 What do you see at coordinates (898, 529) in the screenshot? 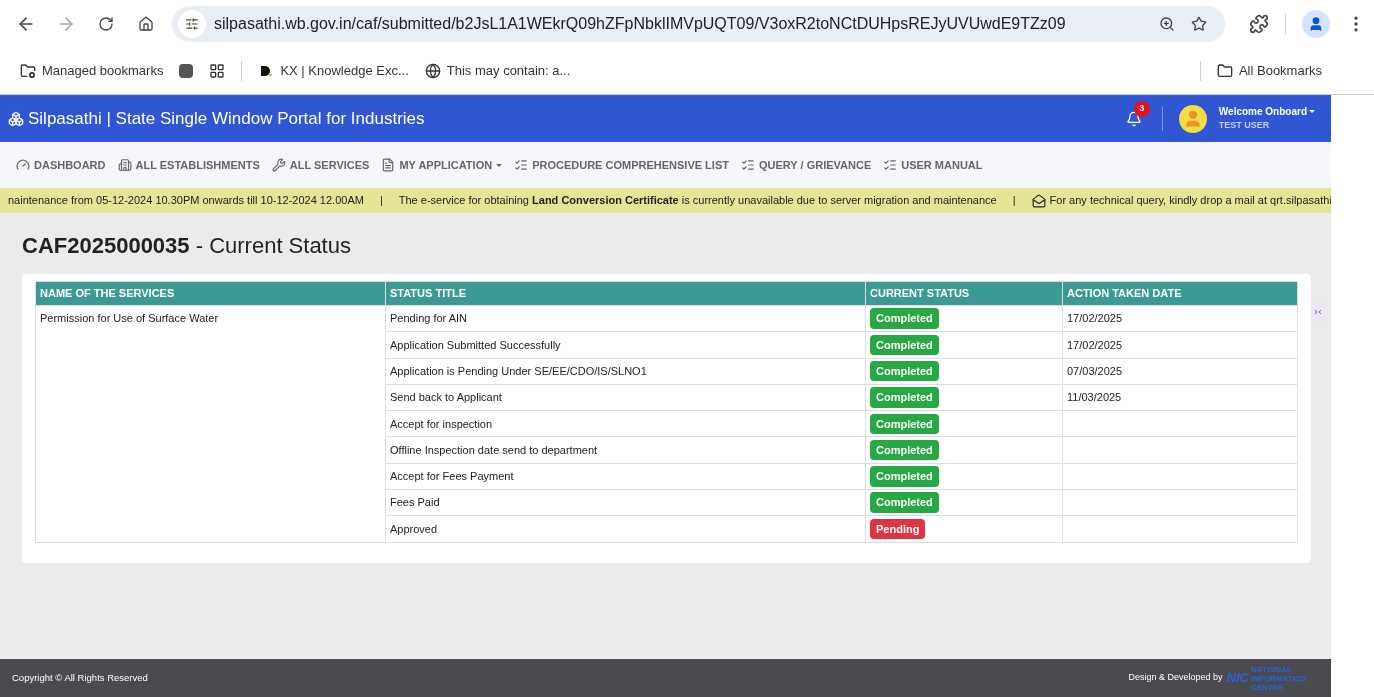
I see `status-badge: Pending` at bounding box center [898, 529].